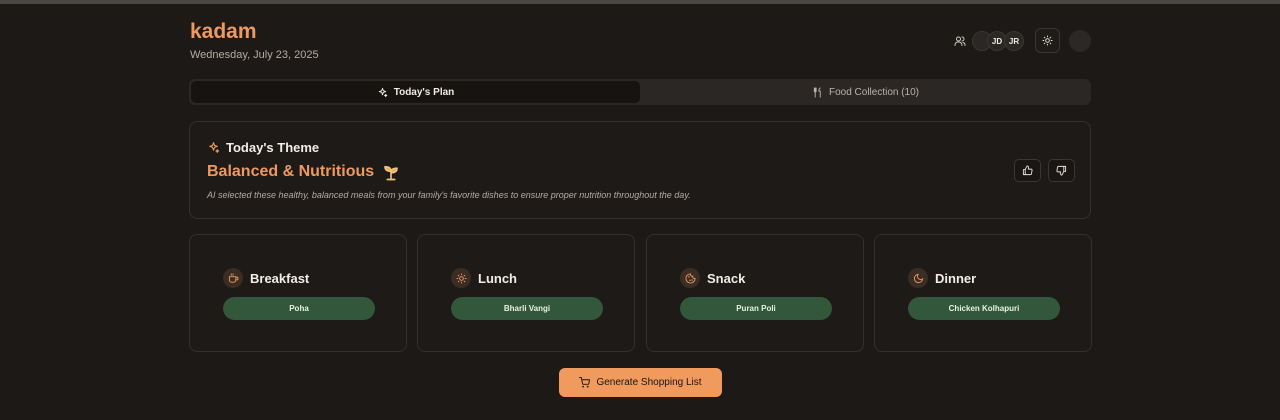 The image size is (1280, 420). Describe the element at coordinates (690, 278) in the screenshot. I see `cookie-icon` at that location.